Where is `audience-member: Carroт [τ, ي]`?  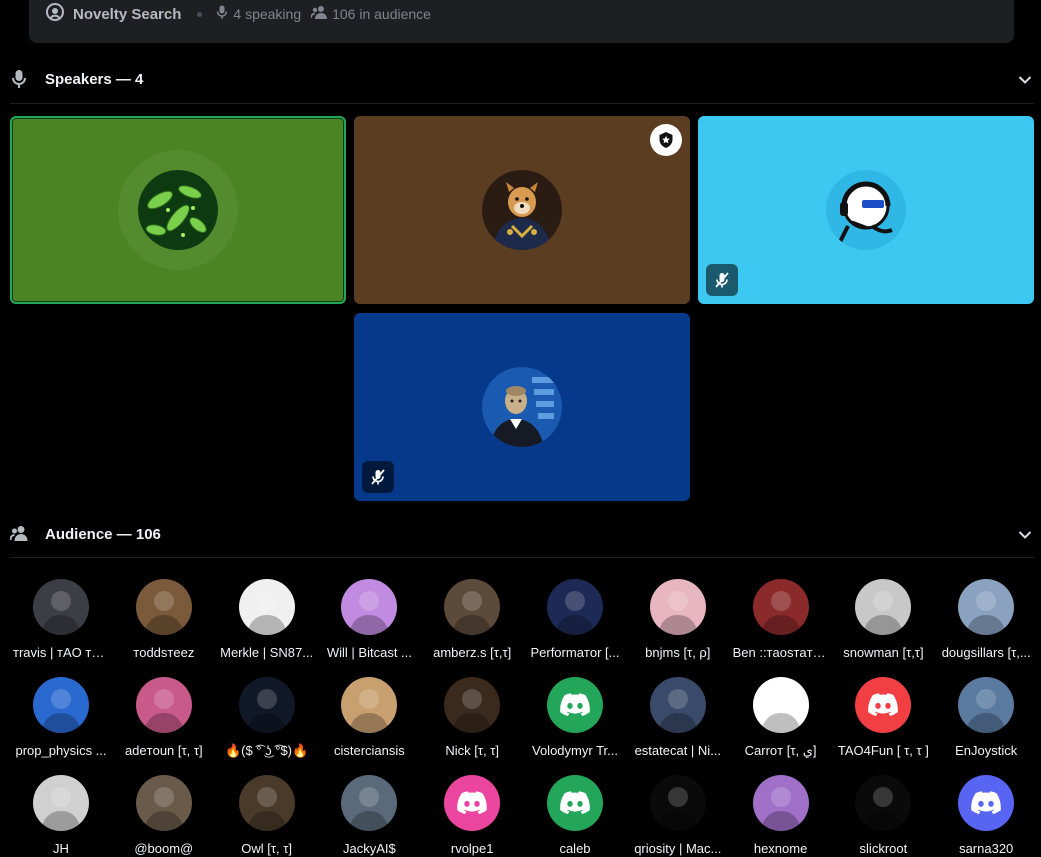 audience-member: Carroт [τ, ي] is located at coordinates (781, 718).